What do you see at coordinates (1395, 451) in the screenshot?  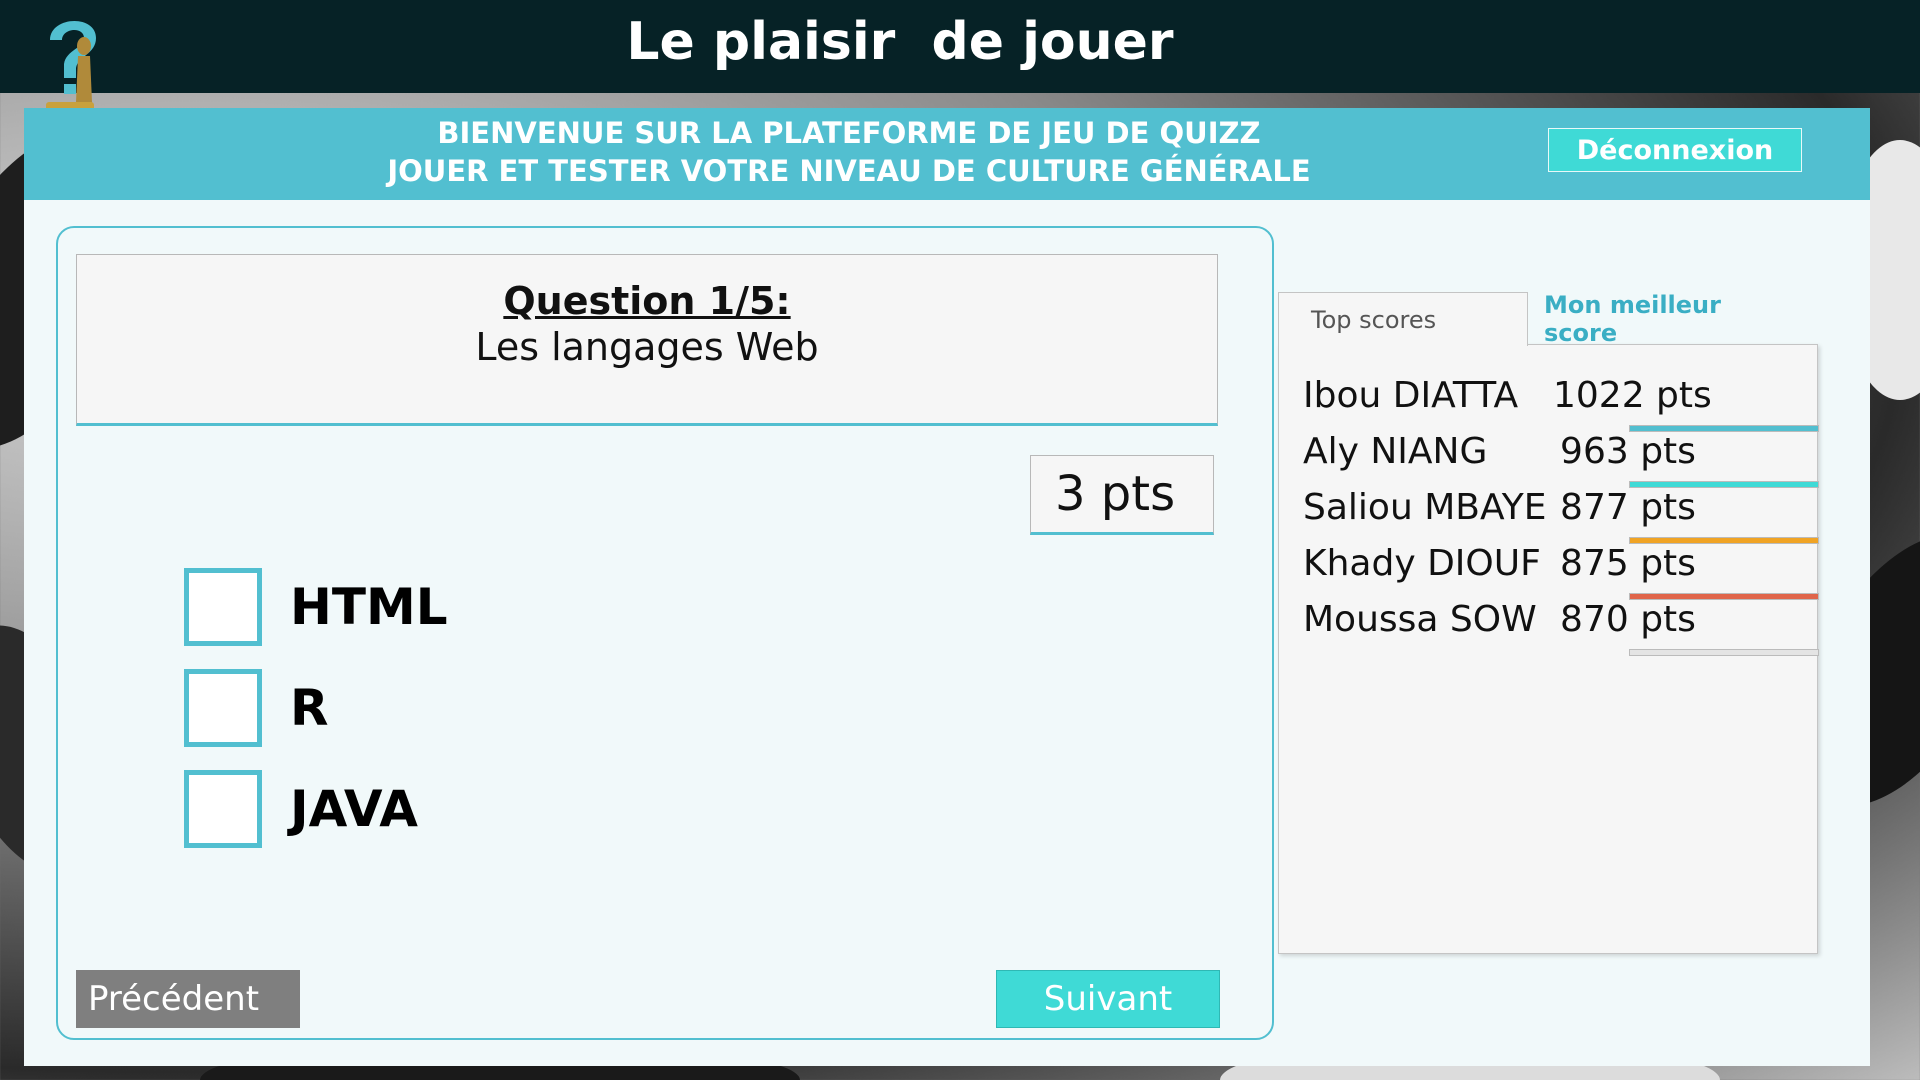 I see `player-name: Aly NIANG` at bounding box center [1395, 451].